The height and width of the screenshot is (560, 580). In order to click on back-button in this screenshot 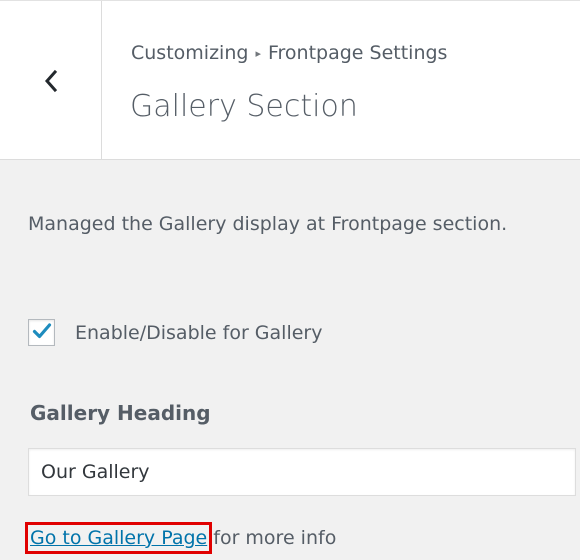, I will do `click(51, 80)`.